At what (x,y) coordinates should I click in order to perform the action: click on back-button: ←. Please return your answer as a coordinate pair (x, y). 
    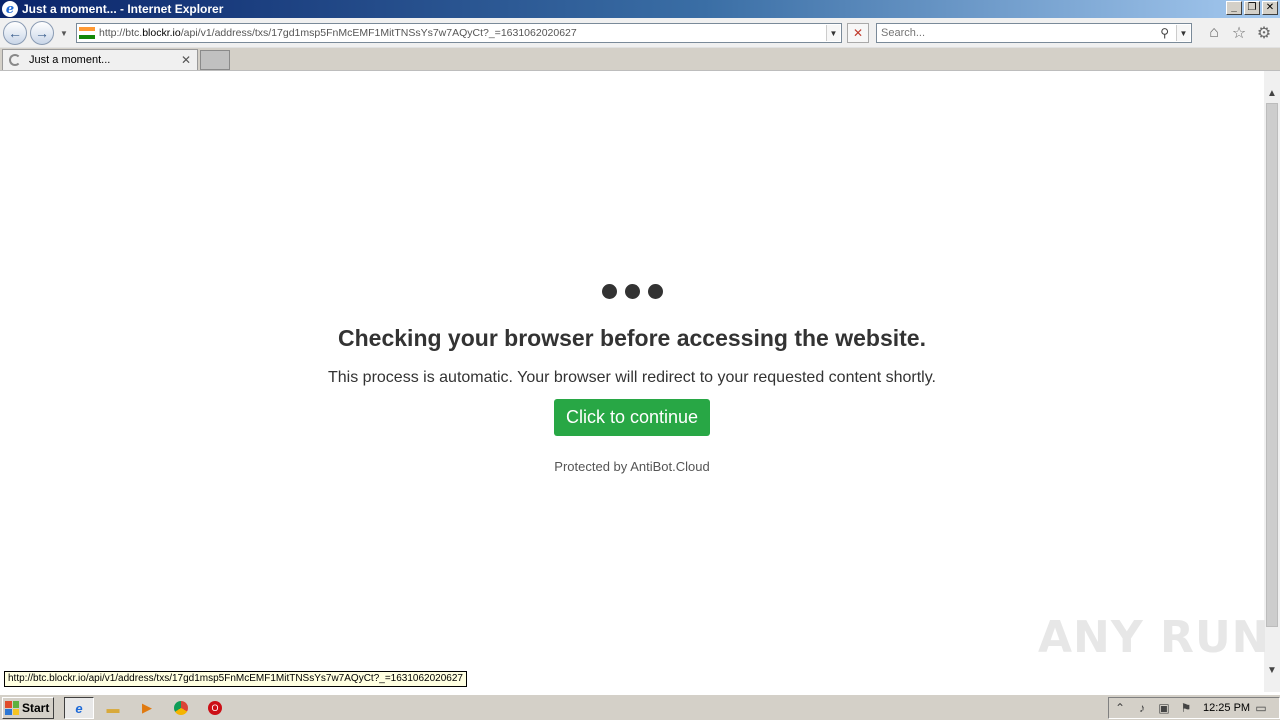
    Looking at the image, I should click on (15, 33).